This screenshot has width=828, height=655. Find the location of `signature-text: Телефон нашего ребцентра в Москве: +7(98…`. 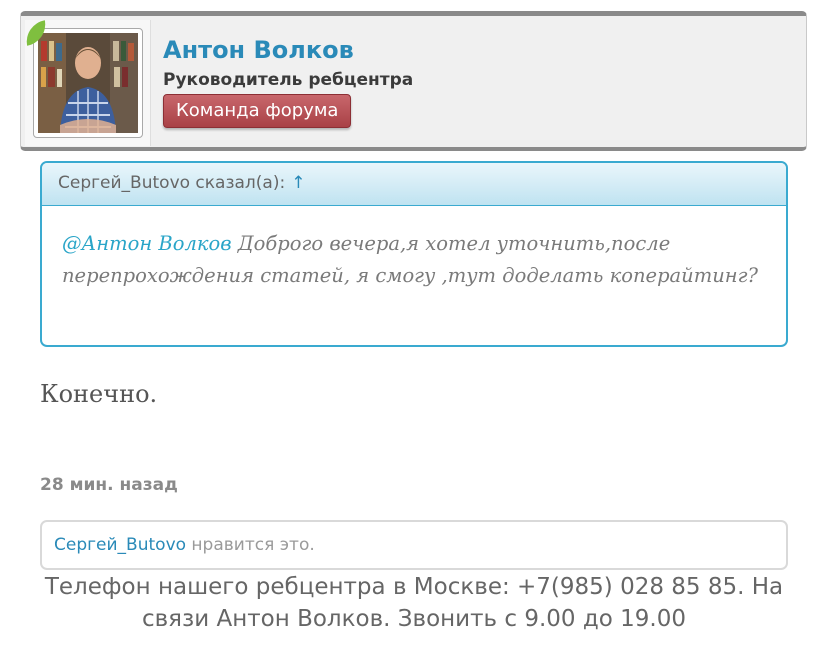

signature-text: Телефон нашего ребцентра в Москве: +7(98… is located at coordinates (414, 603).